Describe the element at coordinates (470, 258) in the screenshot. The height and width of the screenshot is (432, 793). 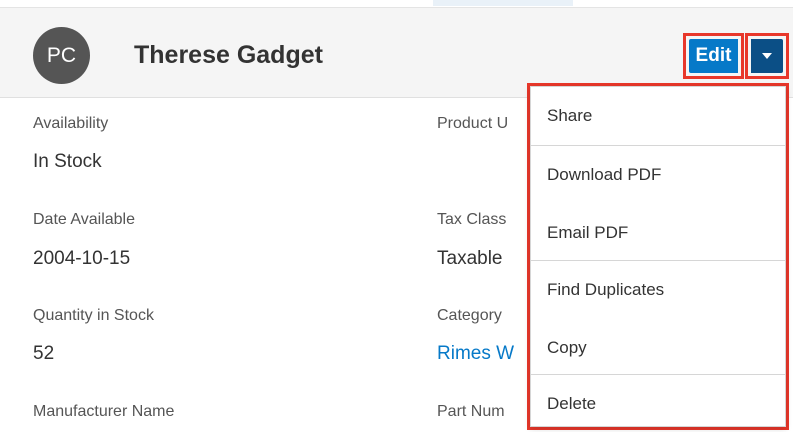
I see `field-value-tax-class: Taxable` at that location.